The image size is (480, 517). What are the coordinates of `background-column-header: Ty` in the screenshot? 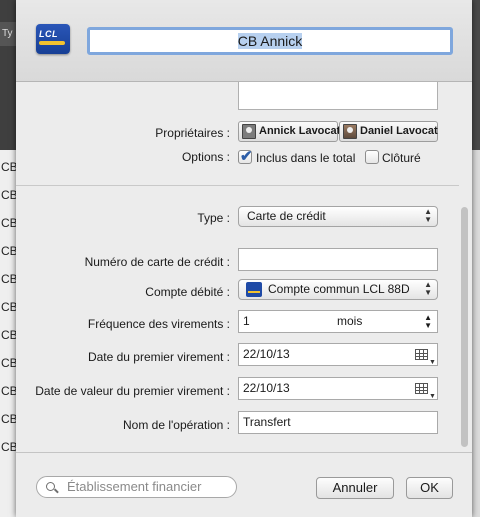 It's located at (8, 34).